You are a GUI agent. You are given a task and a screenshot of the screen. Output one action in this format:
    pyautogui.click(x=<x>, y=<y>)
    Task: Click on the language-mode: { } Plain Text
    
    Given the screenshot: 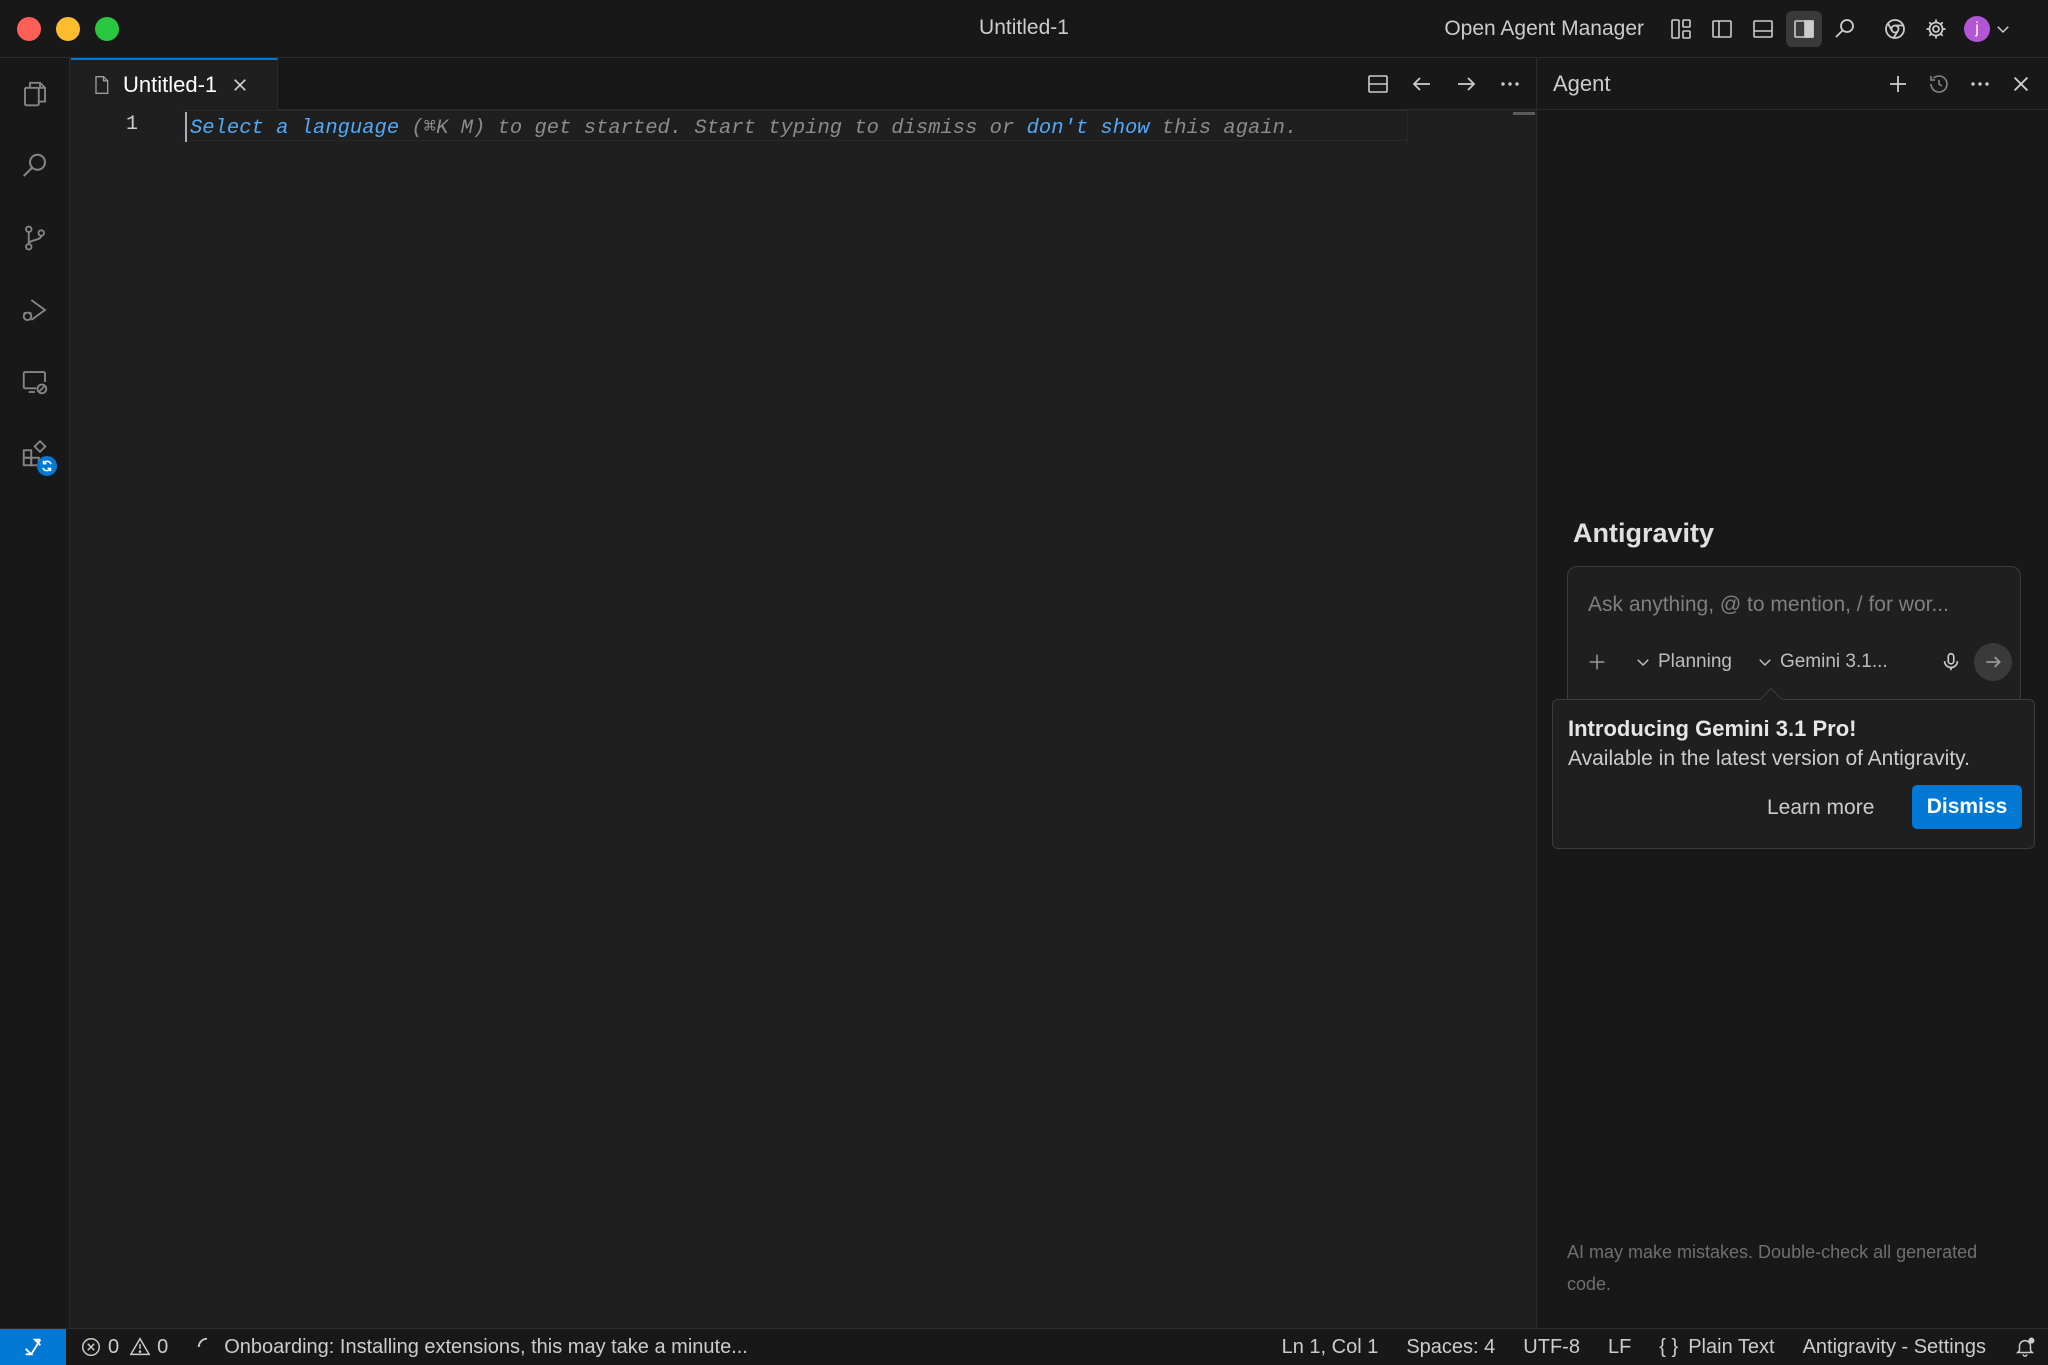 What is the action you would take?
    pyautogui.click(x=1716, y=1347)
    